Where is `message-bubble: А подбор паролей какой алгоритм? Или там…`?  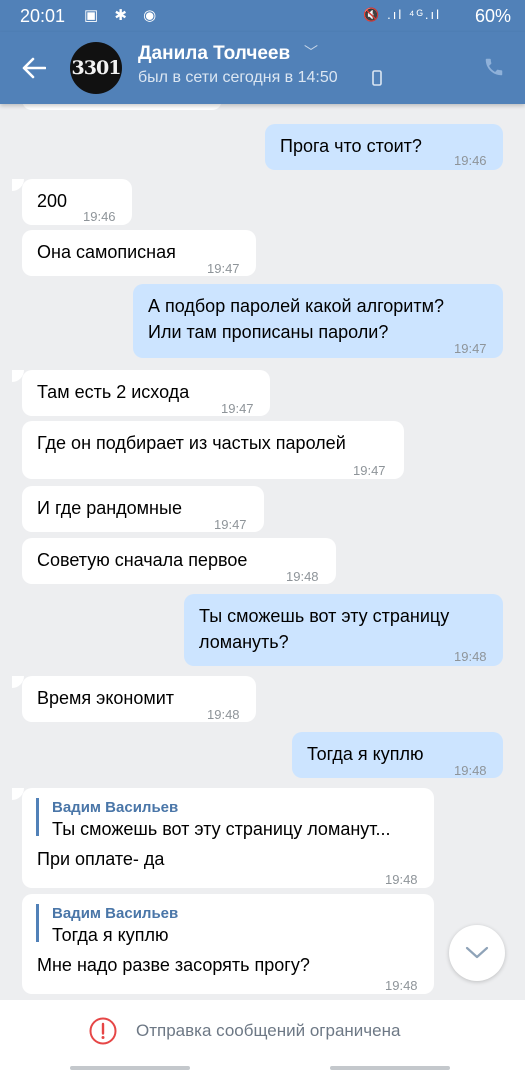 message-bubble: А подбор паролей какой алгоритм? Или там… is located at coordinates (318, 321).